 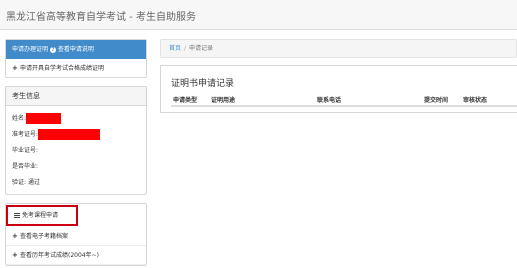 What do you see at coordinates (62, 68) in the screenshot?
I see `apply-certificate-label: 申请开具自学考试合格成绩证明` at bounding box center [62, 68].